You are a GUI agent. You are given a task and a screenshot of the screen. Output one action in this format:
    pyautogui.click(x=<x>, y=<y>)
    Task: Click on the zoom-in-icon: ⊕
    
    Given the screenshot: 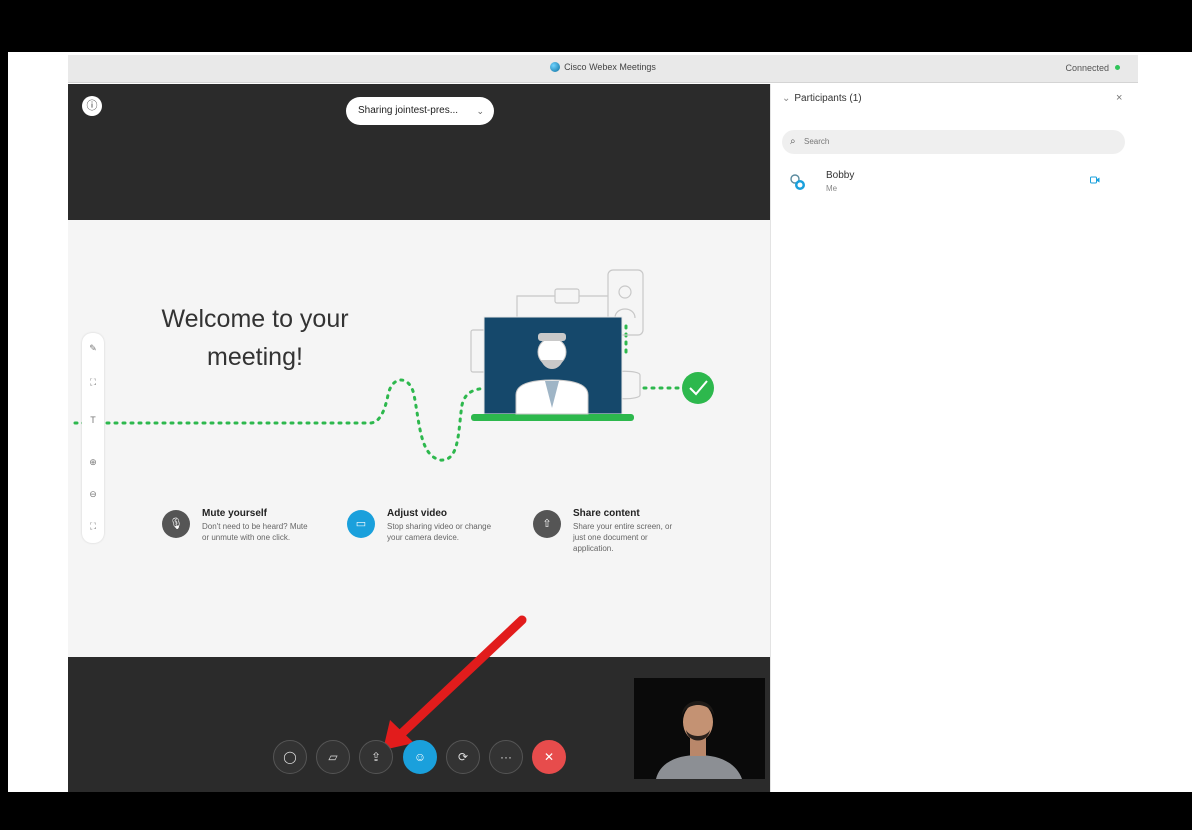 What is the action you would take?
    pyautogui.click(x=93, y=462)
    